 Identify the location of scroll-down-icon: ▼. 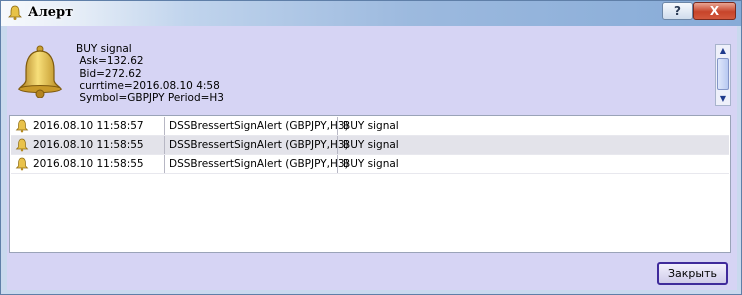
(723, 99).